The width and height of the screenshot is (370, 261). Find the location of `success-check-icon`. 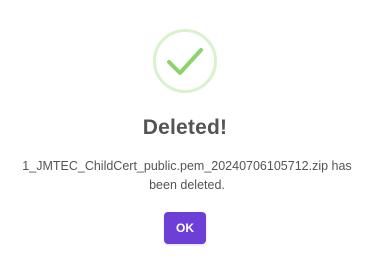

success-check-icon is located at coordinates (185, 61).